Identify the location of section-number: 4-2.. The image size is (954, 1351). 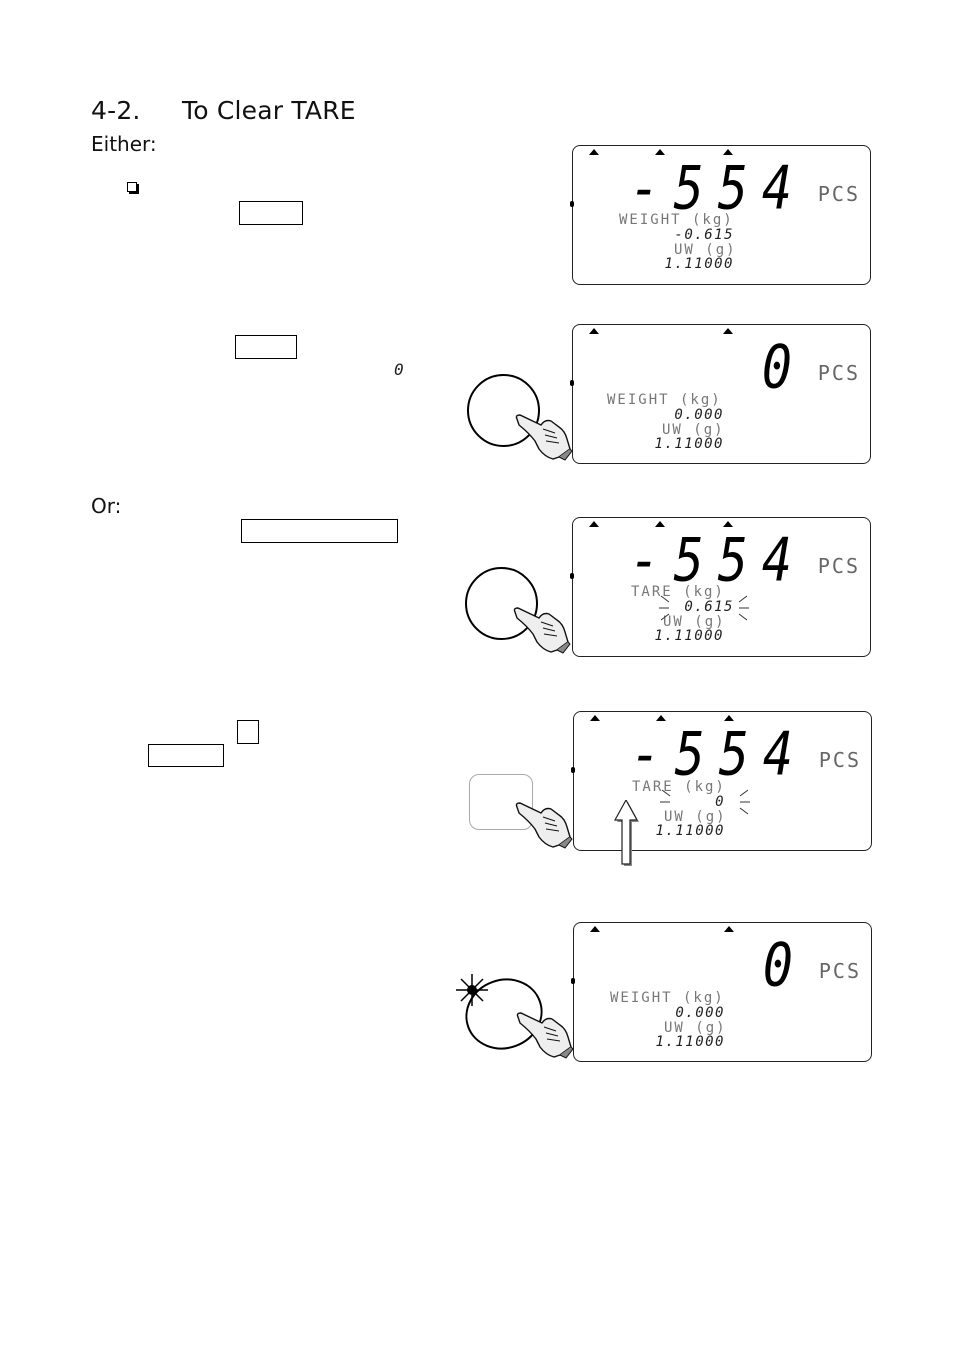
(116, 110).